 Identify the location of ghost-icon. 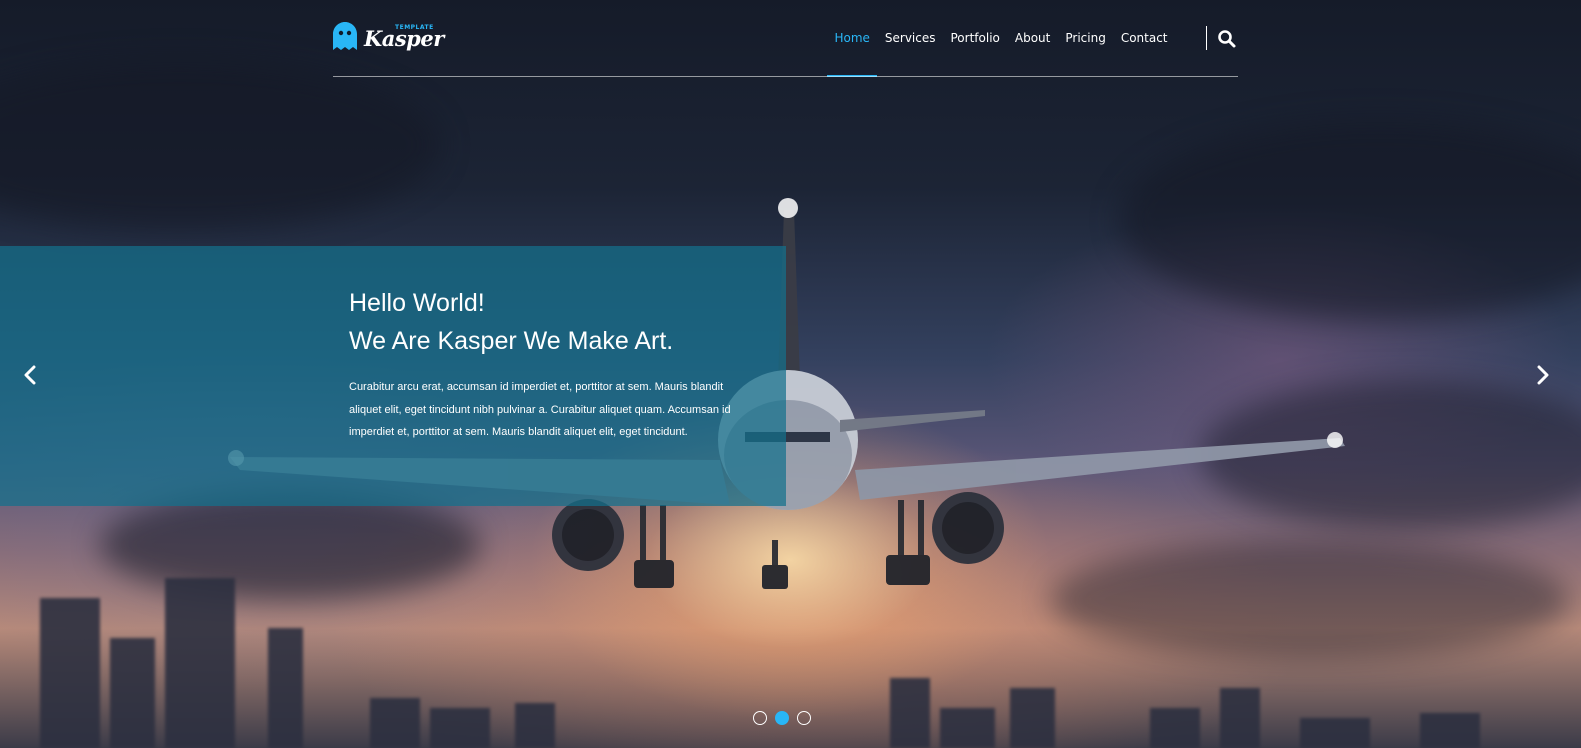
(345, 36).